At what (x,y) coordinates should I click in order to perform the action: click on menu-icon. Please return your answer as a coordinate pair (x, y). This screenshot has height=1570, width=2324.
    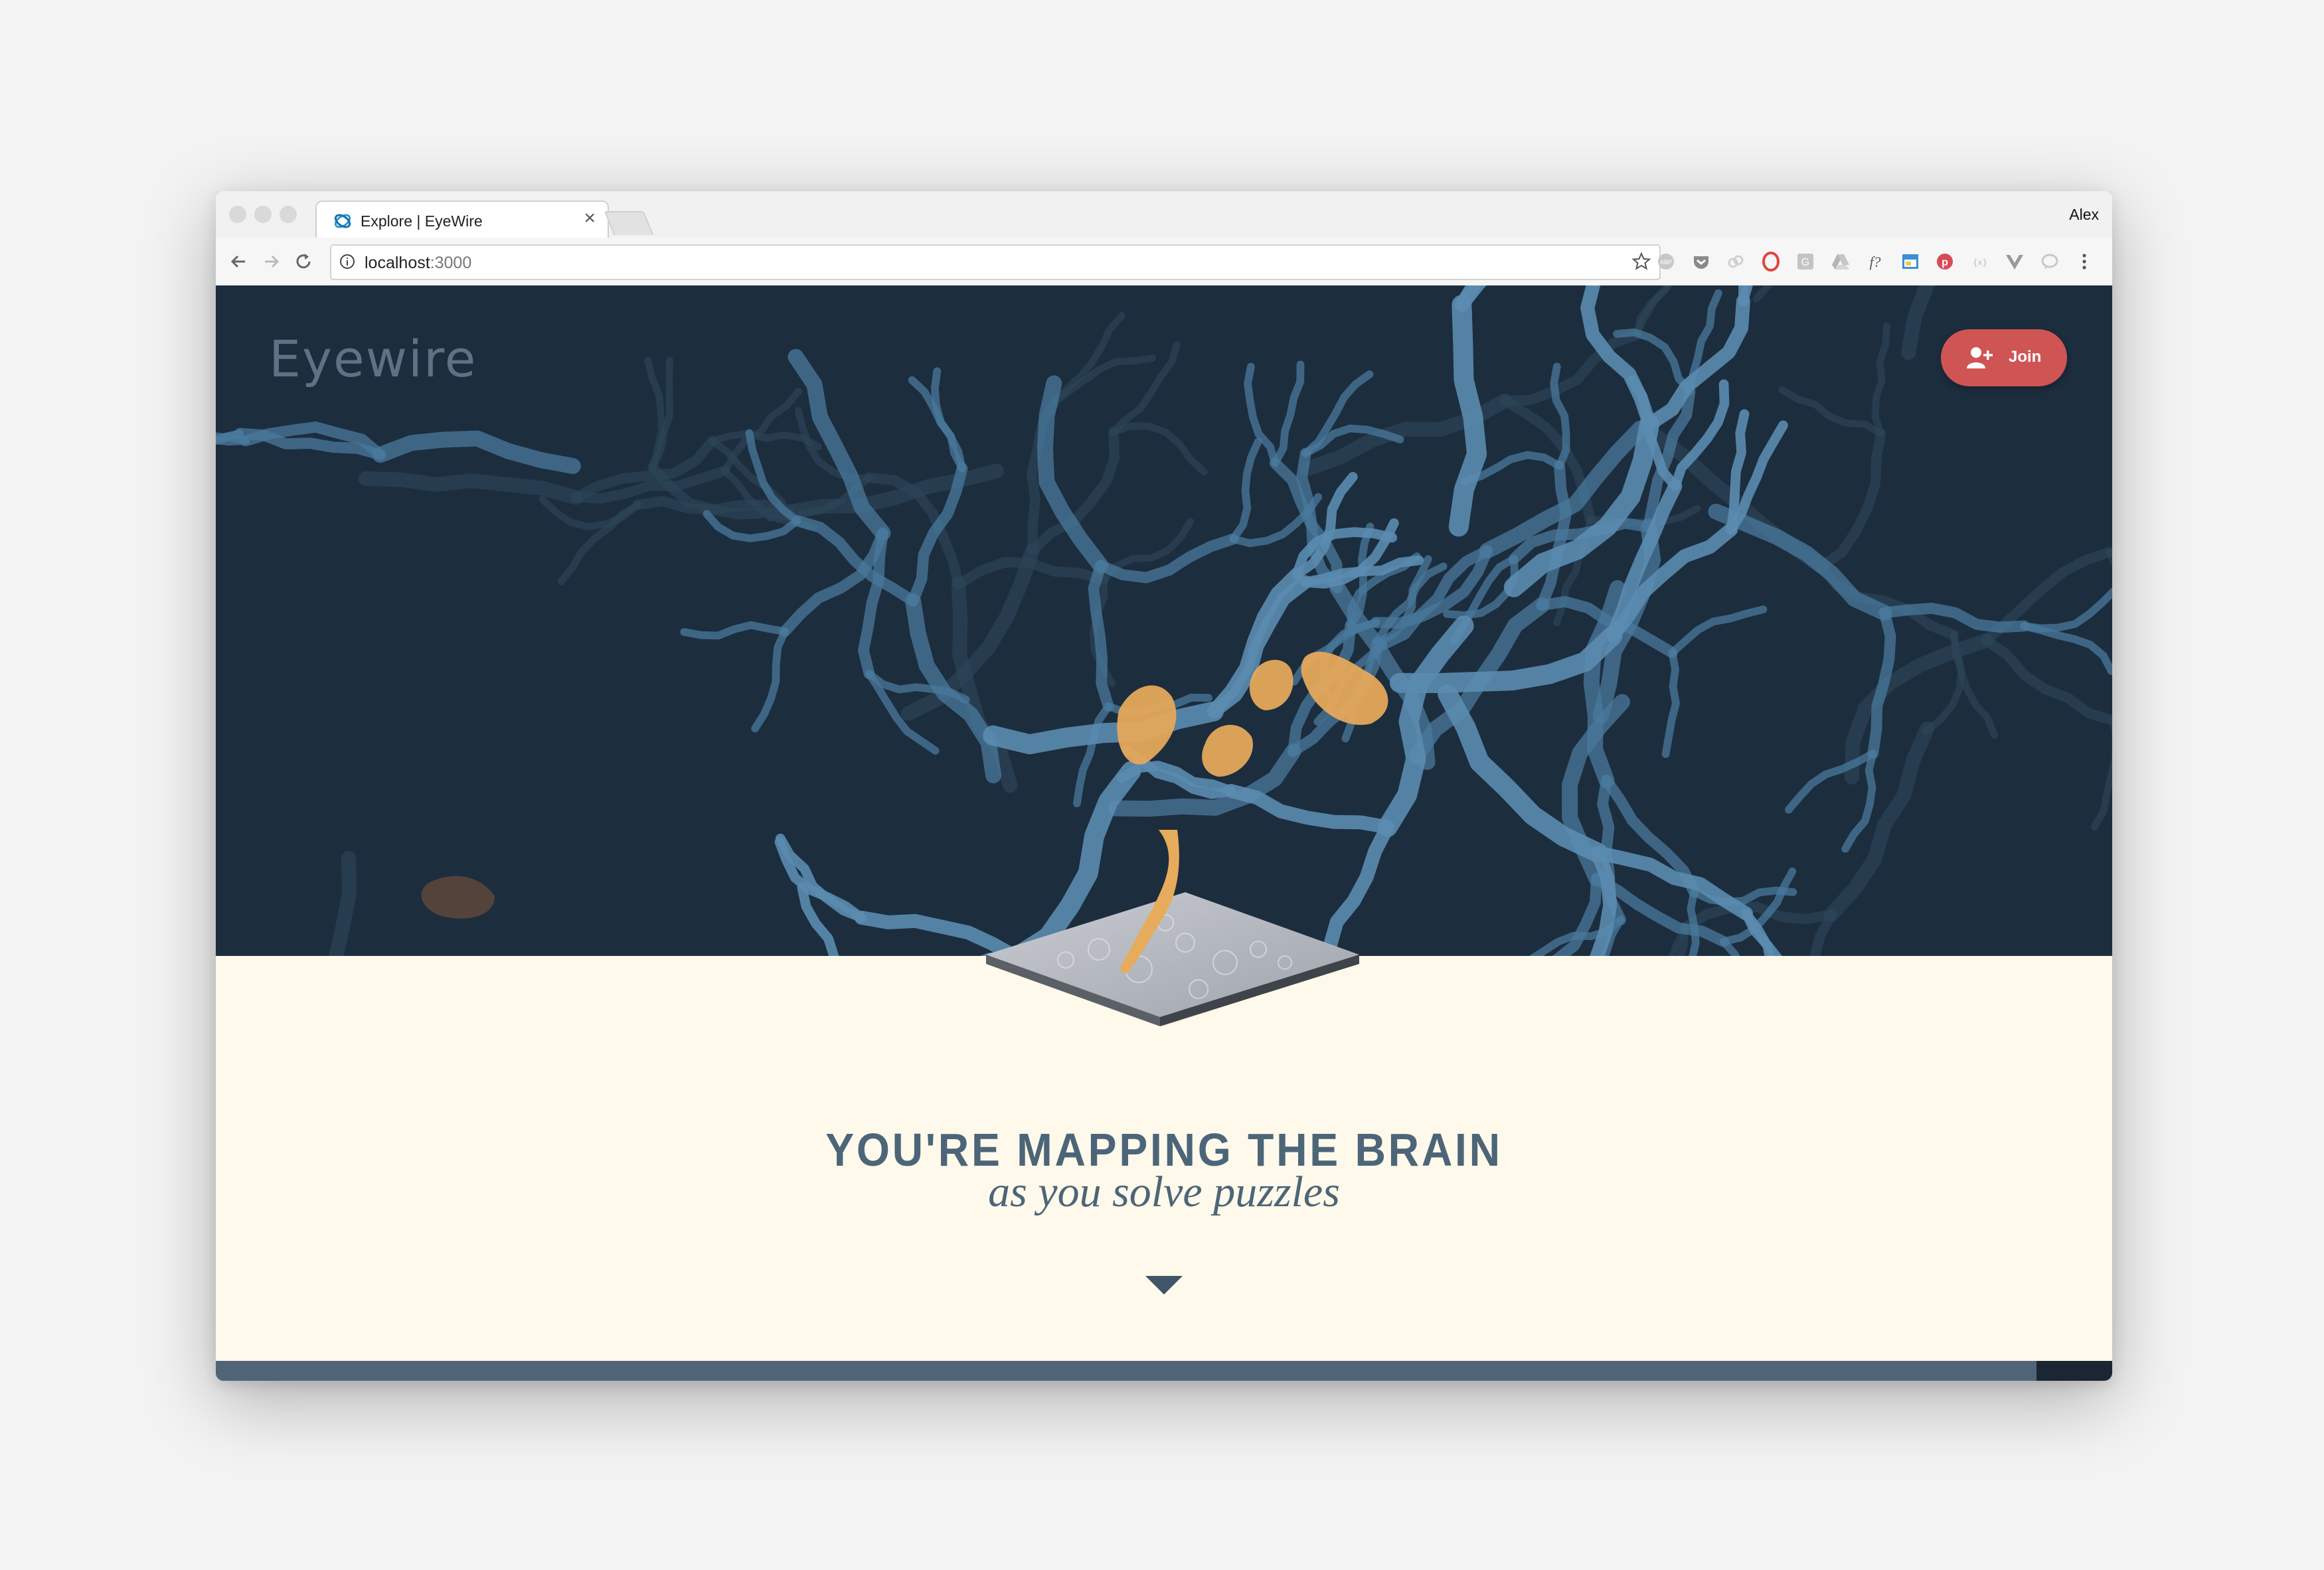
    Looking at the image, I should click on (2085, 261).